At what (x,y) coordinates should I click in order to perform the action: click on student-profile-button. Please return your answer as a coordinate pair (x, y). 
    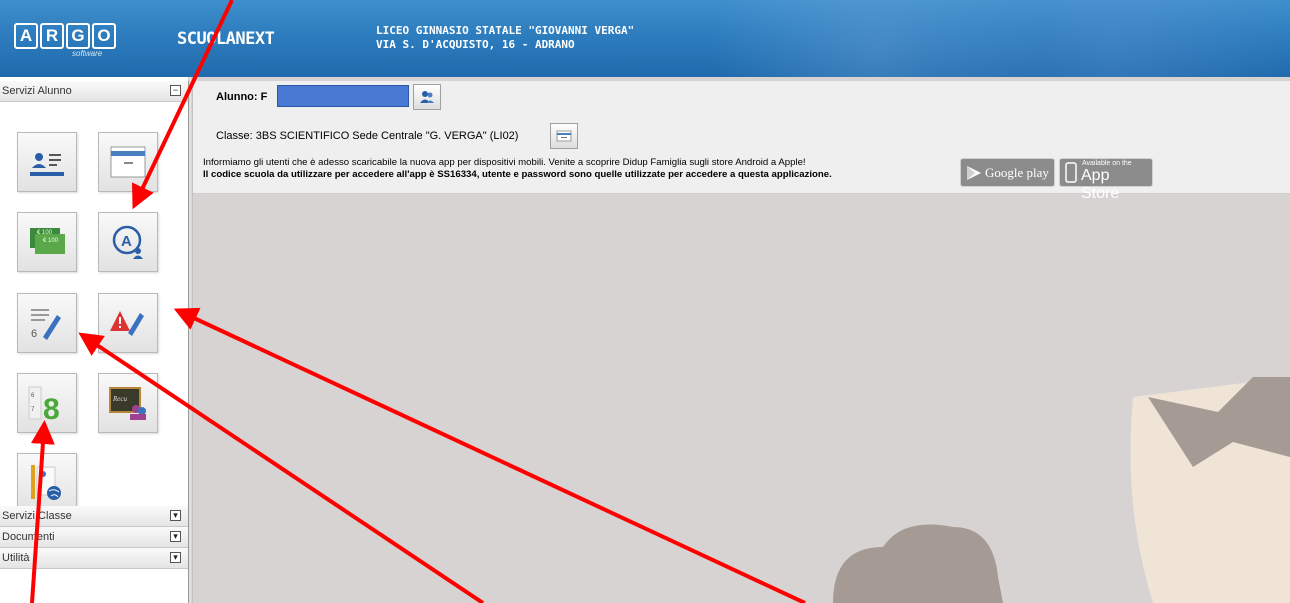
    Looking at the image, I should click on (47, 162).